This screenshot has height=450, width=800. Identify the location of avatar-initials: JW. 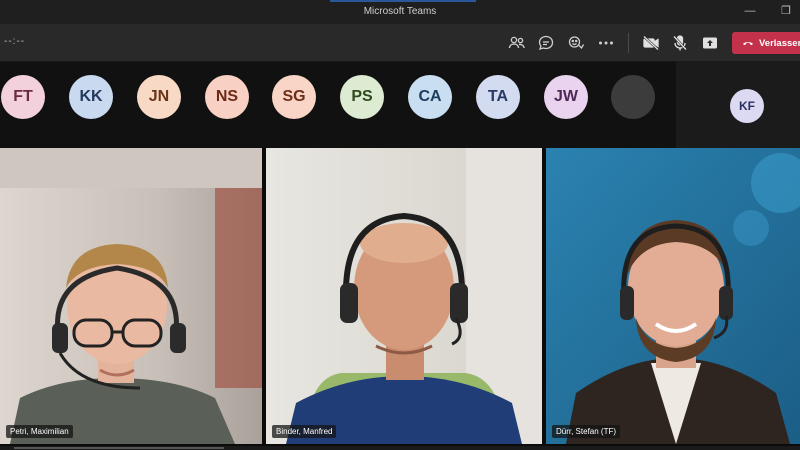
(566, 96).